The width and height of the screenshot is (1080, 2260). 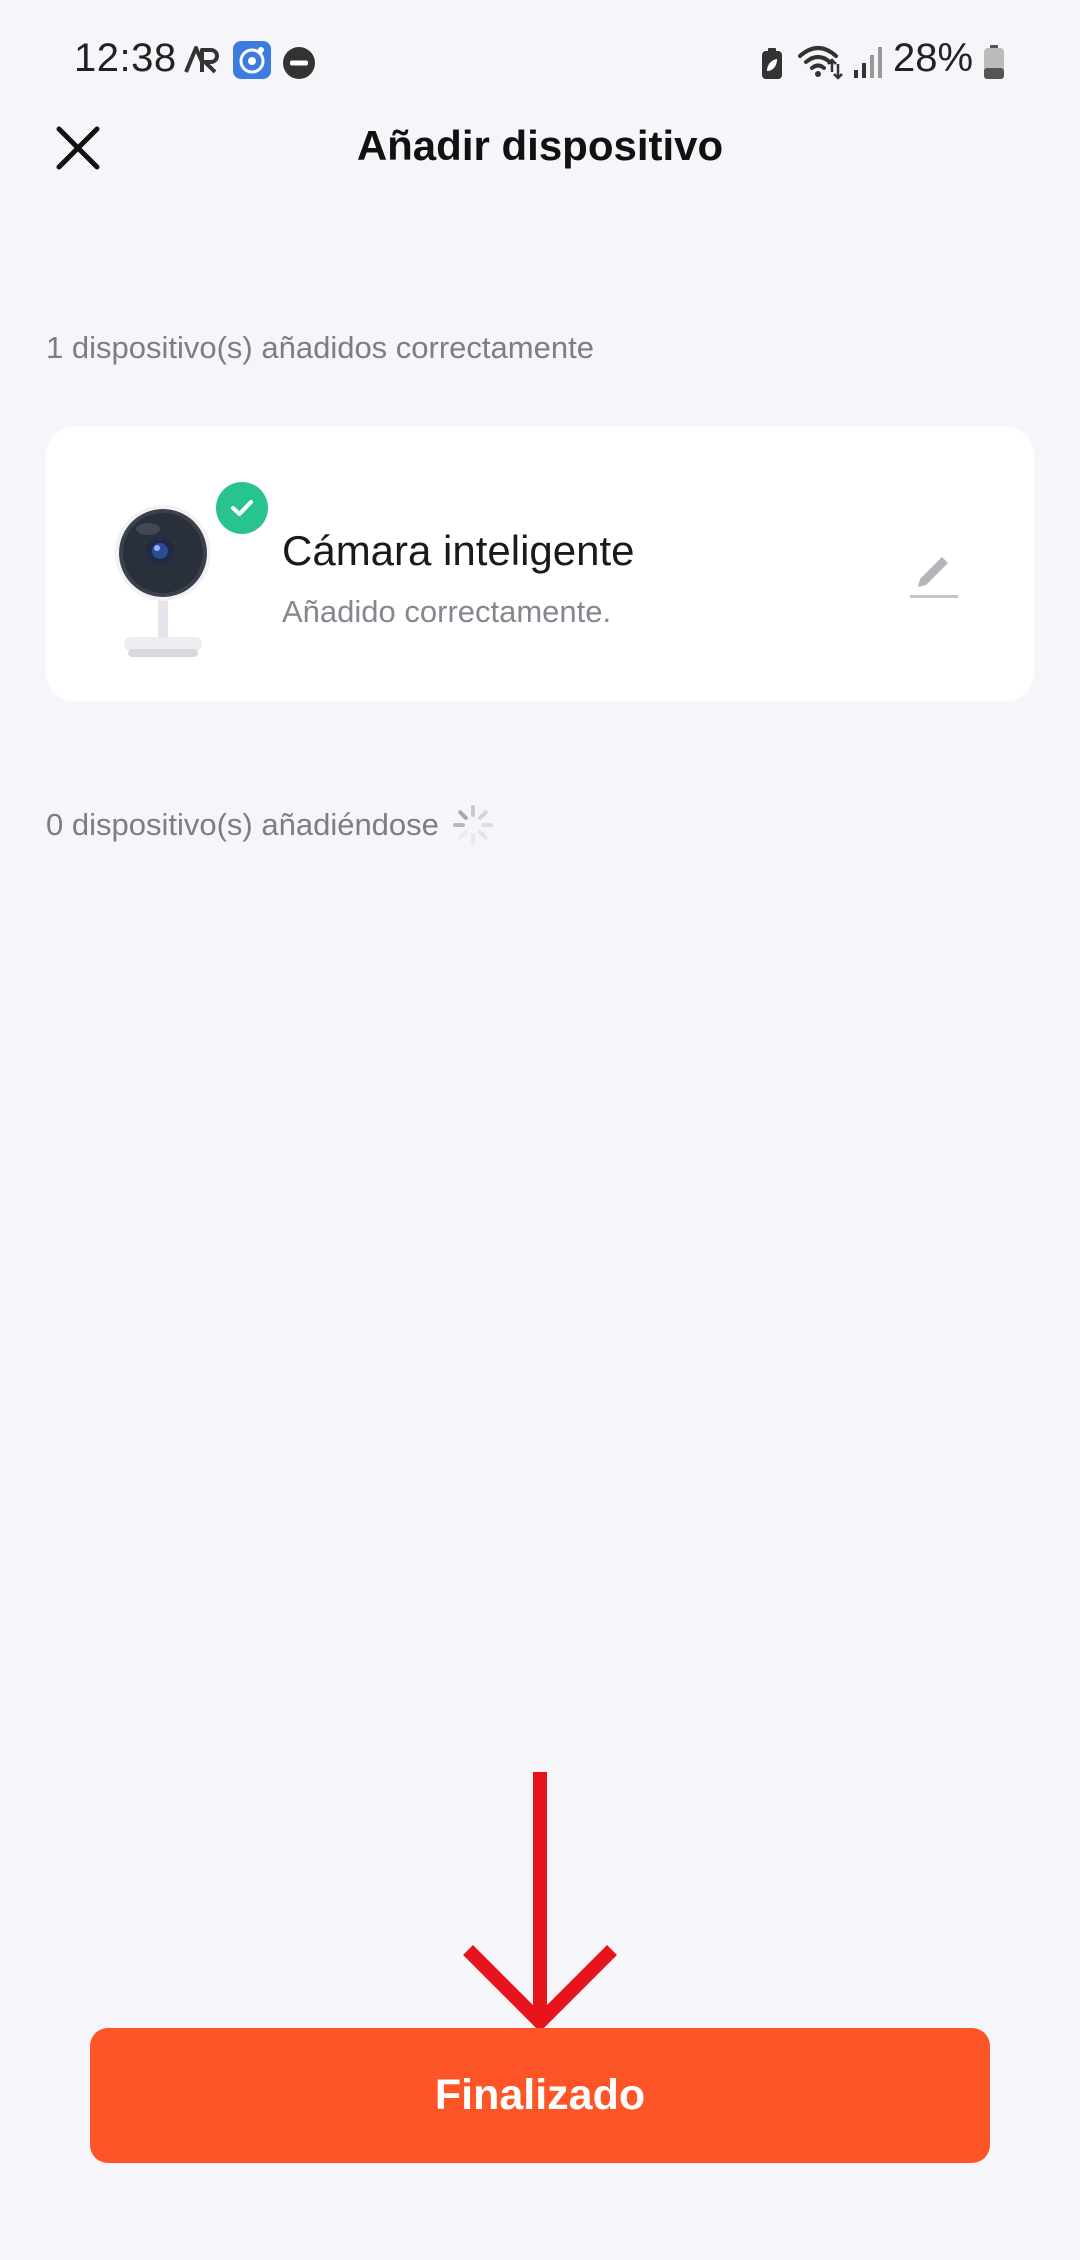 I want to click on do-not-disturb-icon, so click(x=299, y=63).